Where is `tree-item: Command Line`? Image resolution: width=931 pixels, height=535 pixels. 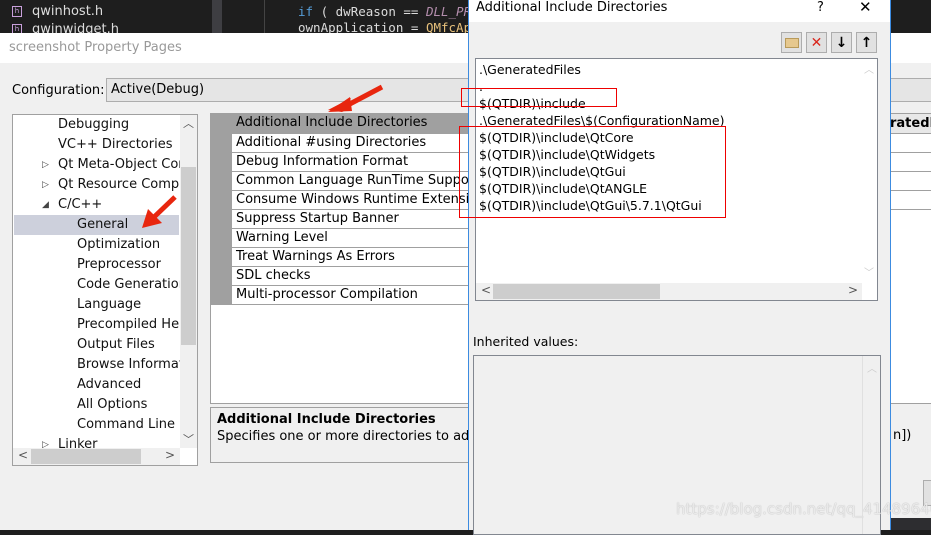
tree-item: Command Line is located at coordinates (96, 425).